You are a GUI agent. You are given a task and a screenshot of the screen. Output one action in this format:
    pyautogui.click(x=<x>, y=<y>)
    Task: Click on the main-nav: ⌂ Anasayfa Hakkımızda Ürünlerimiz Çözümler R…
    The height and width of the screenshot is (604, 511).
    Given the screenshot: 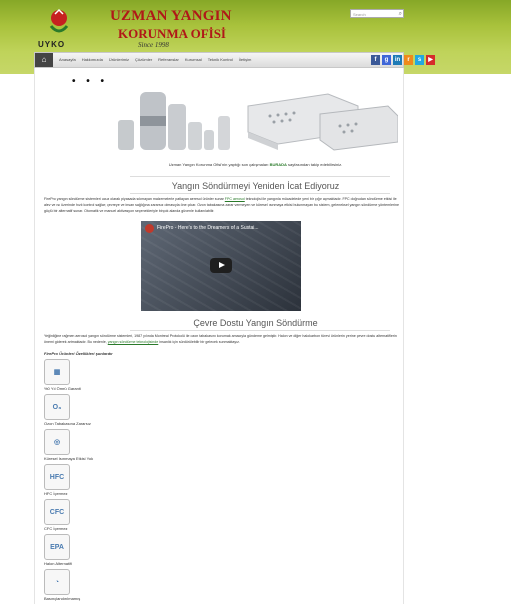 What is the action you would take?
    pyautogui.click(x=234, y=60)
    